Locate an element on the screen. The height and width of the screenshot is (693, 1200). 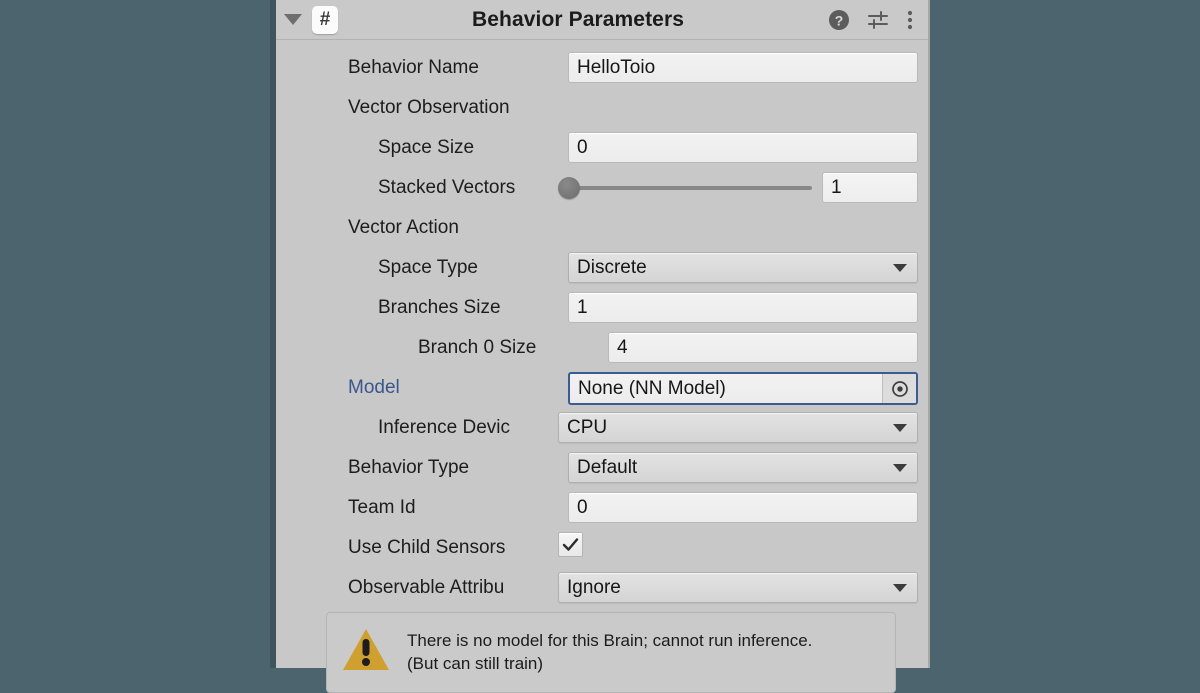
inference-device-value: CPU is located at coordinates (587, 427).